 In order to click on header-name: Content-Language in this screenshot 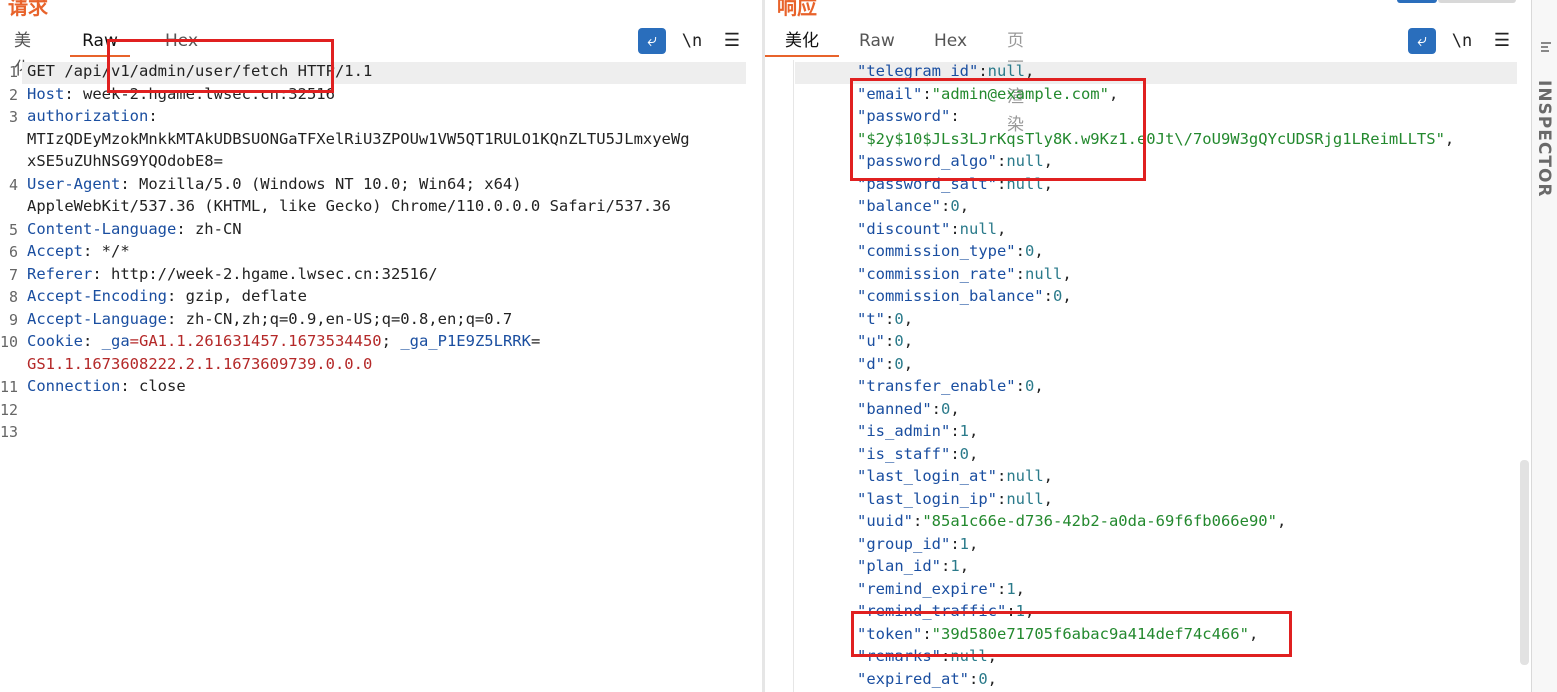, I will do `click(102, 229)`.